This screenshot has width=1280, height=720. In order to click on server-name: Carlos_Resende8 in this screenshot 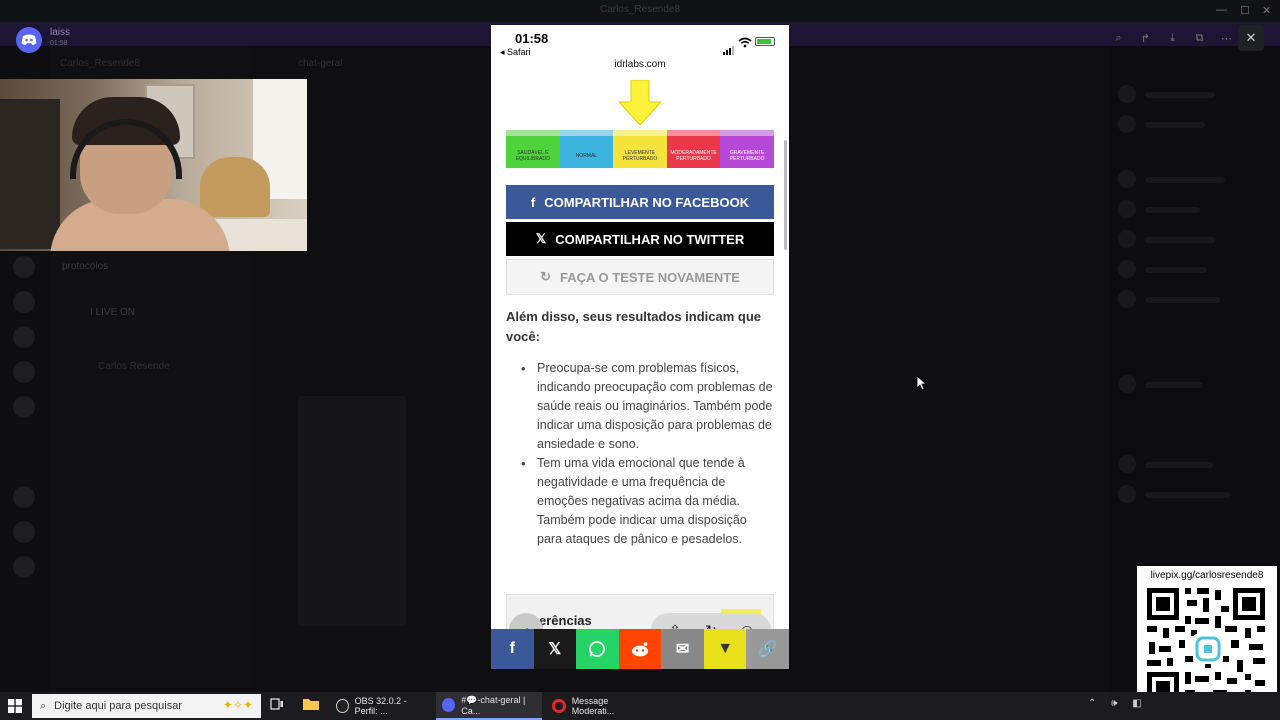, I will do `click(100, 63)`.